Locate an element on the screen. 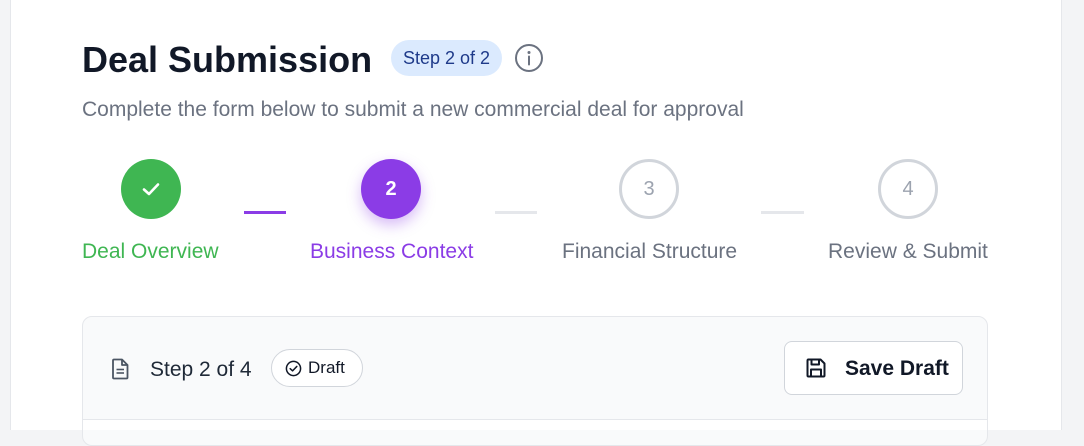  document-icon is located at coordinates (120, 369).